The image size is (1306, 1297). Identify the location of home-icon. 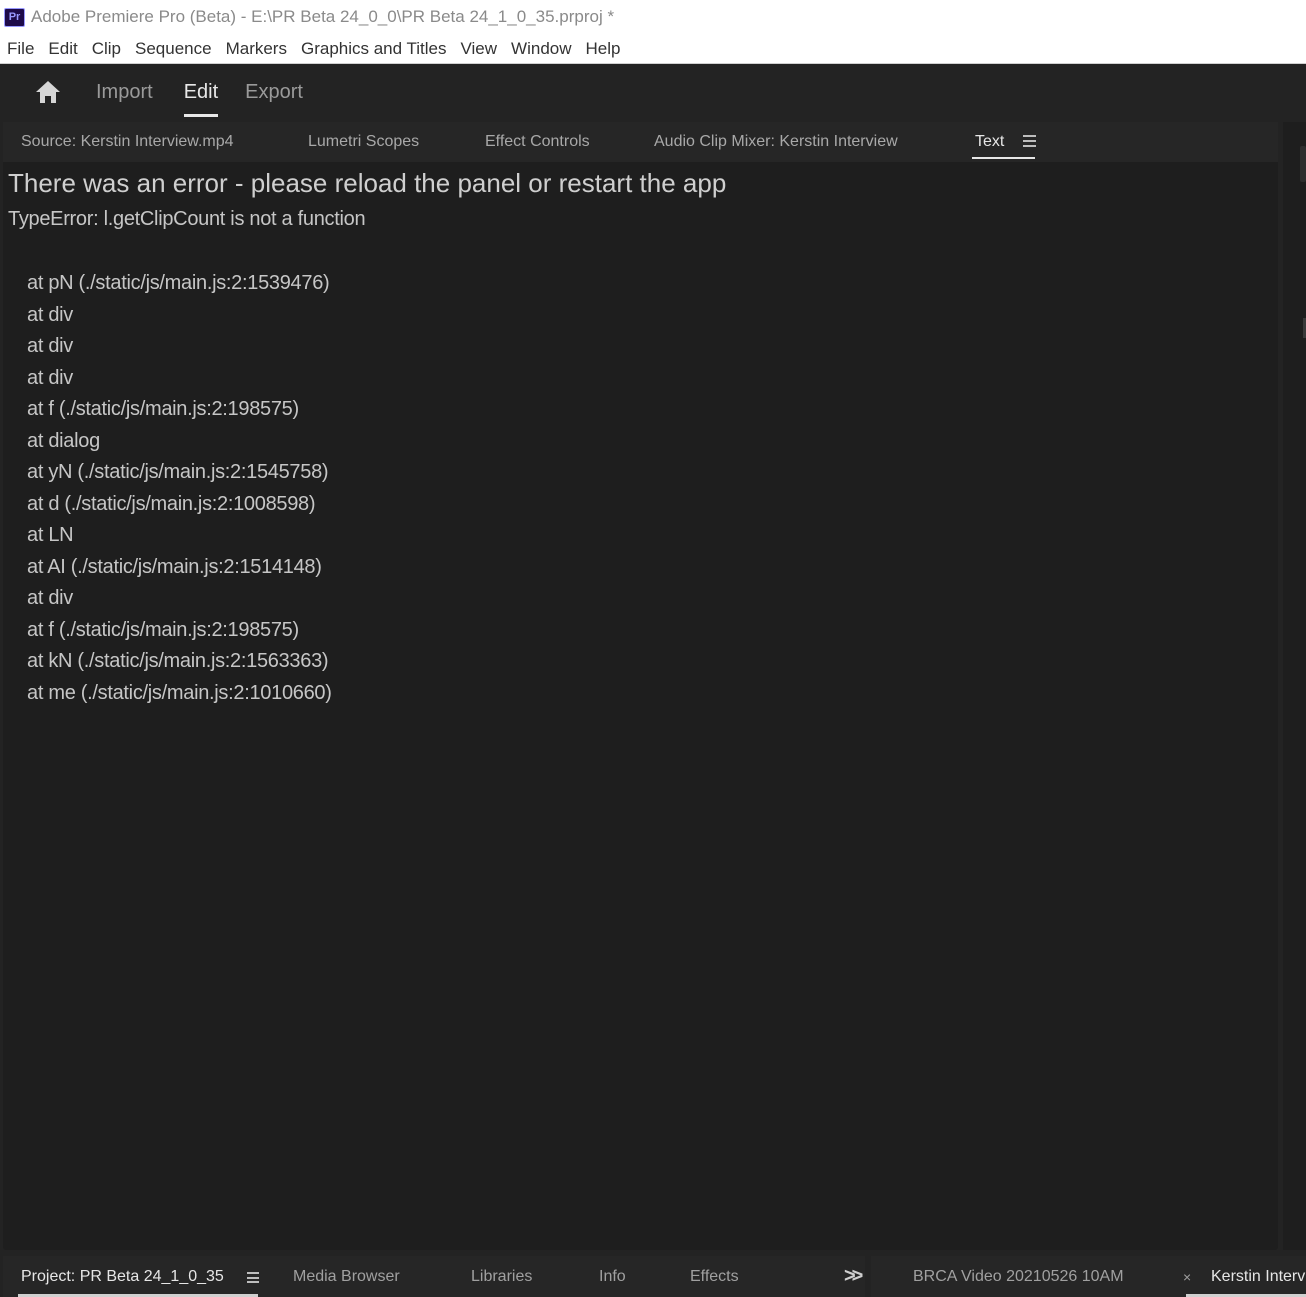
(48, 92).